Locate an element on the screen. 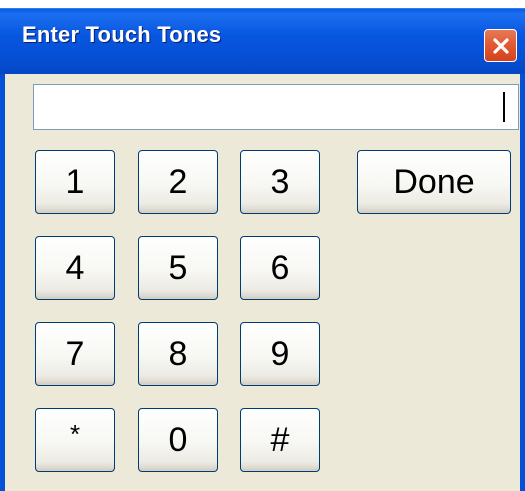 The image size is (525, 491). key-9-button: 9 is located at coordinates (280, 354).